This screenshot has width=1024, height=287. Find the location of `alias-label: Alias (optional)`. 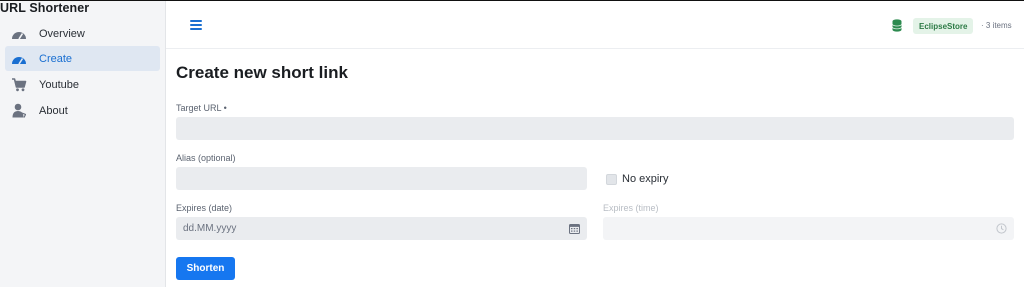

alias-label: Alias (optional) is located at coordinates (206, 158).